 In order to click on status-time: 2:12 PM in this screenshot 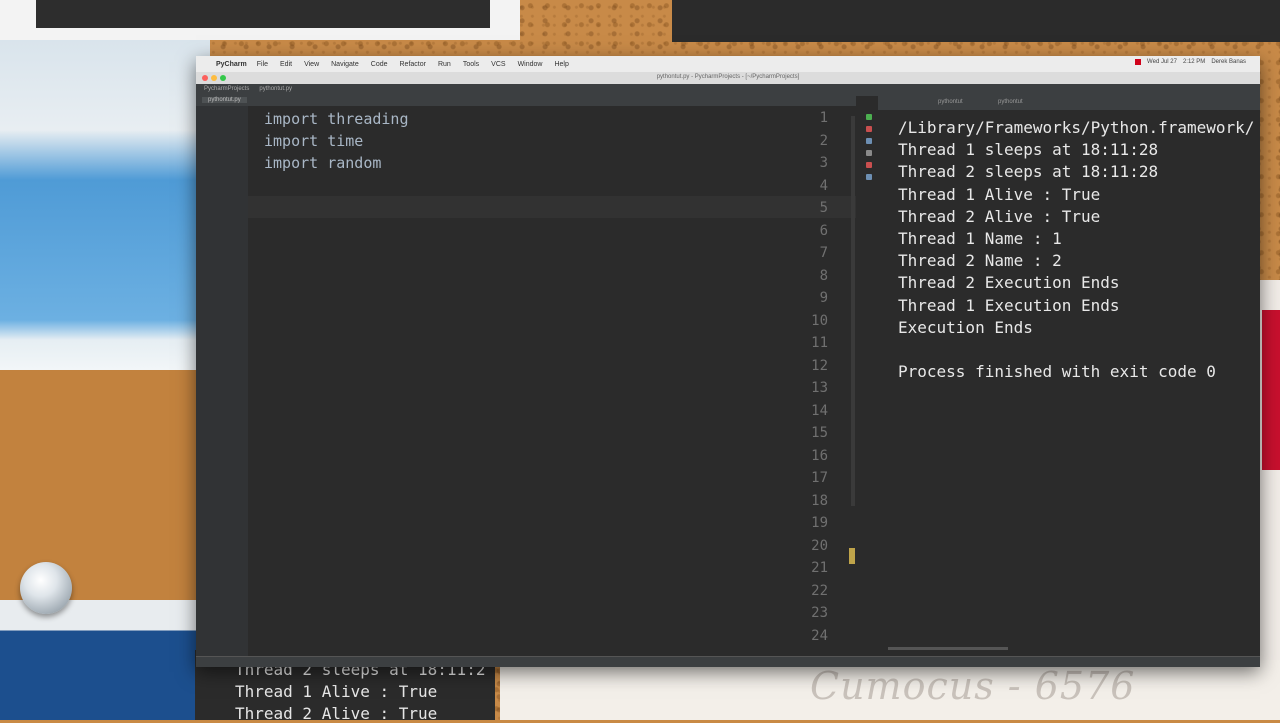, I will do `click(1194, 62)`.